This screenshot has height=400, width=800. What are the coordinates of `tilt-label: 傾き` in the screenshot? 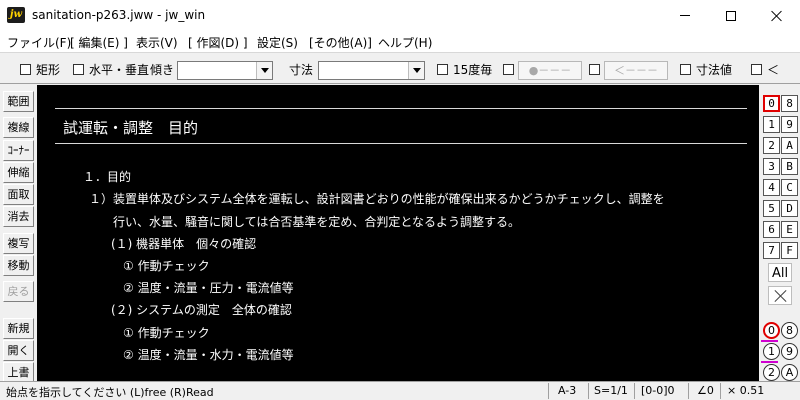 It's located at (162, 70).